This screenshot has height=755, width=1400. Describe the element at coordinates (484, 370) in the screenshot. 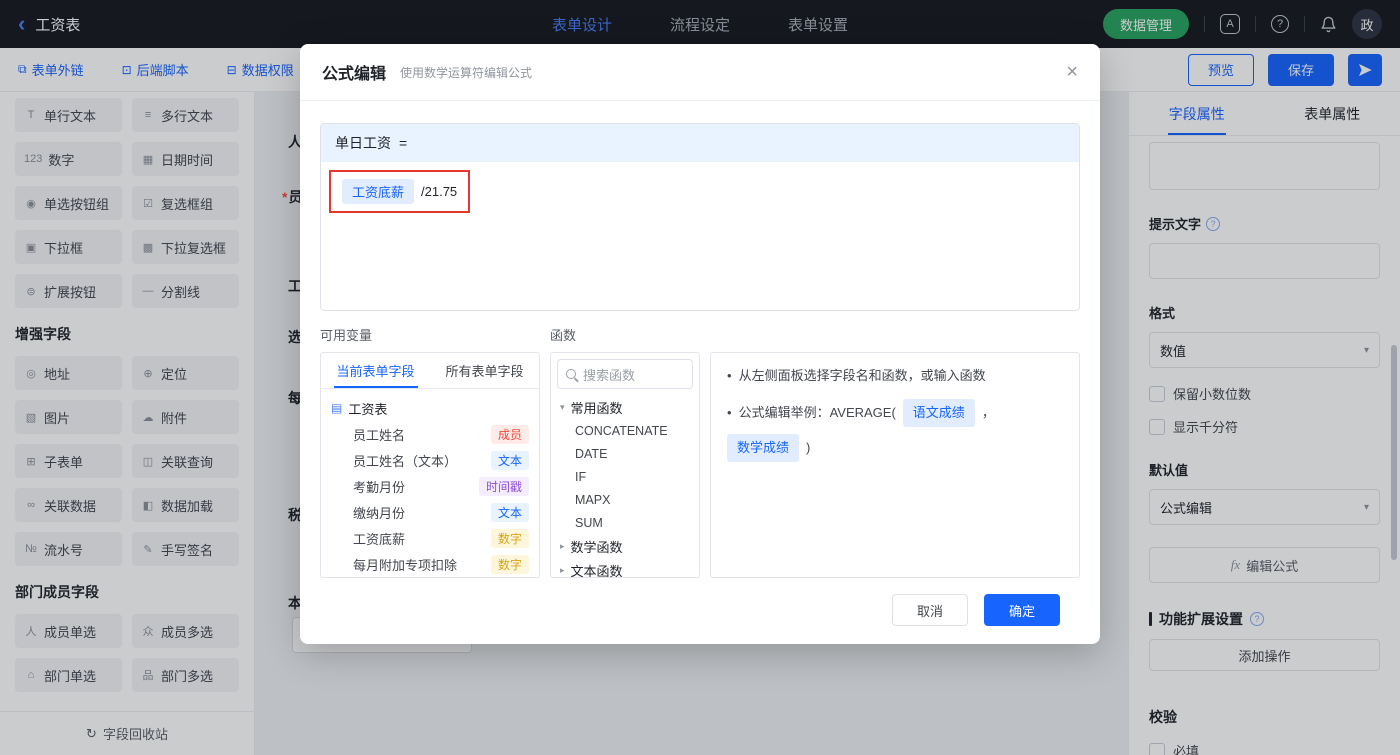

I see `tab-all-form-fields: 所有表单字段` at that location.